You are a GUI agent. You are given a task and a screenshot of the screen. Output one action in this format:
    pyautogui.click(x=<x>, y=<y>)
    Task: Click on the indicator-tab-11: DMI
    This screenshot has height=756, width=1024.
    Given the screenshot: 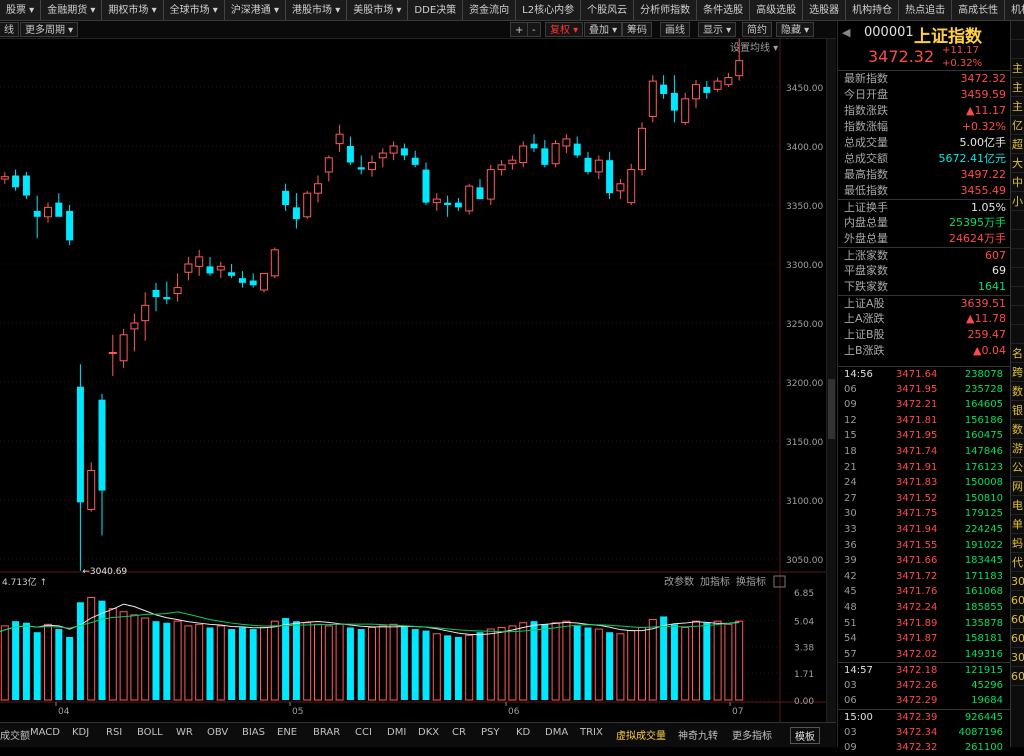 What is the action you would take?
    pyautogui.click(x=396, y=732)
    